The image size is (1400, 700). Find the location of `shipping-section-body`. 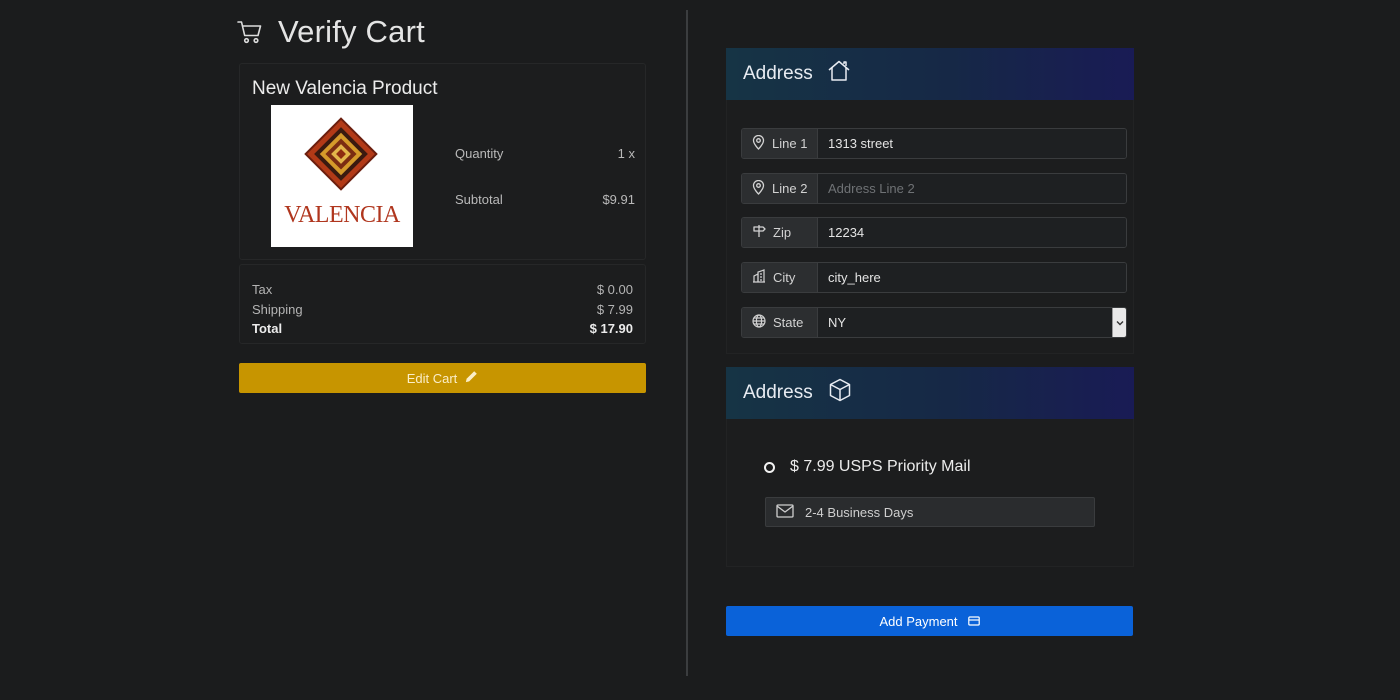

shipping-section-body is located at coordinates (930, 493).